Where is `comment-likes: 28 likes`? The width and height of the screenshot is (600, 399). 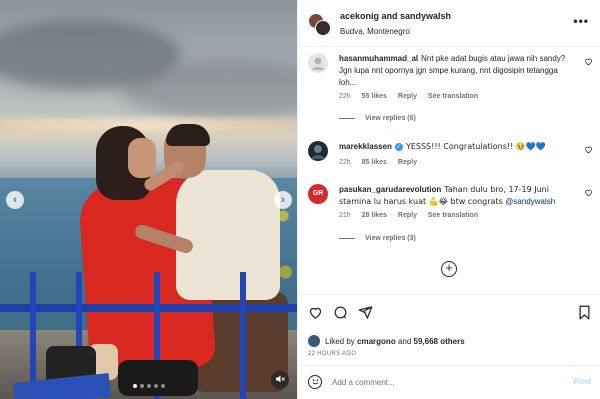
comment-likes: 28 likes is located at coordinates (374, 215).